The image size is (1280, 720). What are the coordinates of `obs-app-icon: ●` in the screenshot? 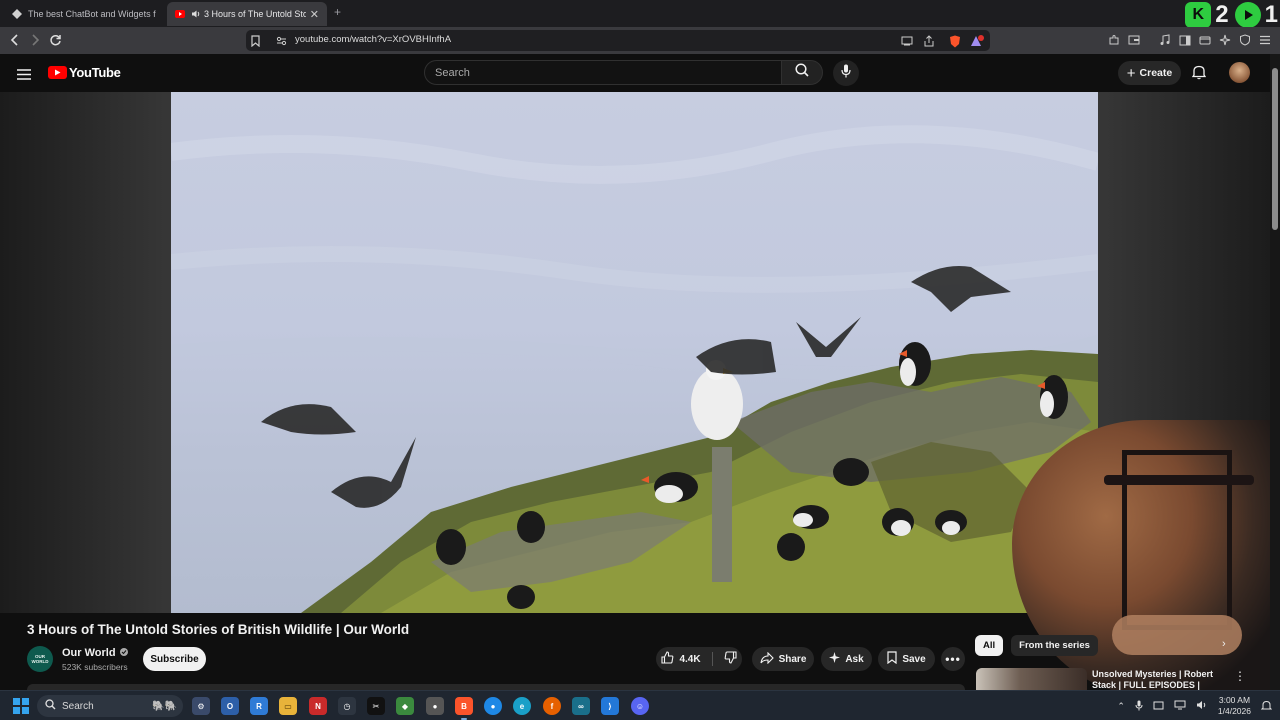 It's located at (435, 706).